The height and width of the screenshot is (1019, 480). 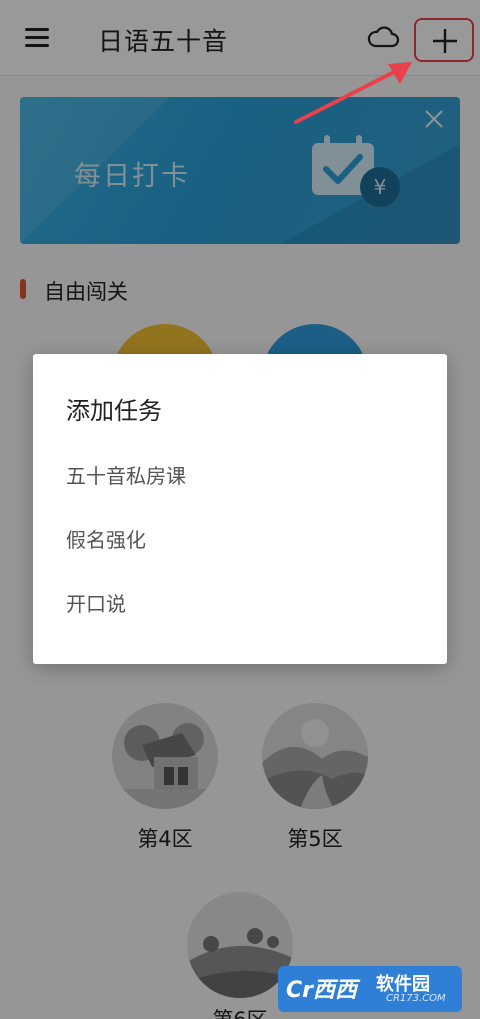 I want to click on watermark-logo-text: Cr西西, so click(x=321, y=990).